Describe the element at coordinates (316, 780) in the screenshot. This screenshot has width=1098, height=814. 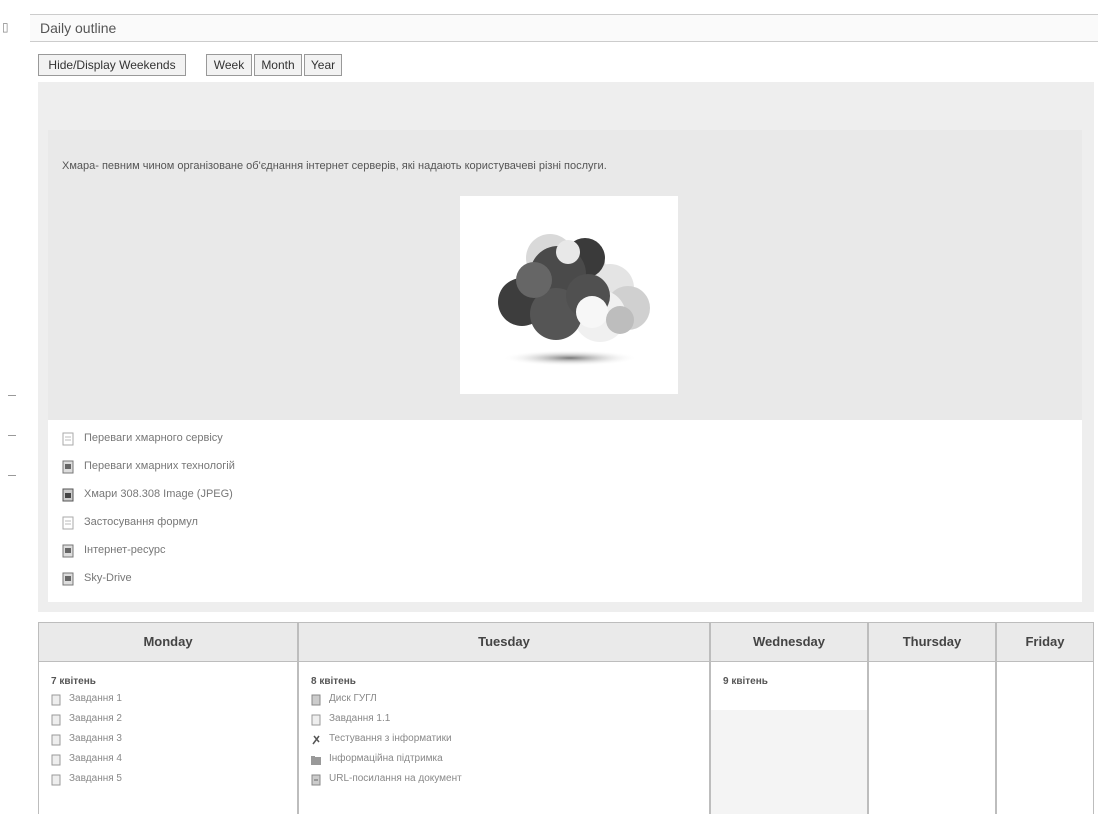
I see `url-icon` at that location.